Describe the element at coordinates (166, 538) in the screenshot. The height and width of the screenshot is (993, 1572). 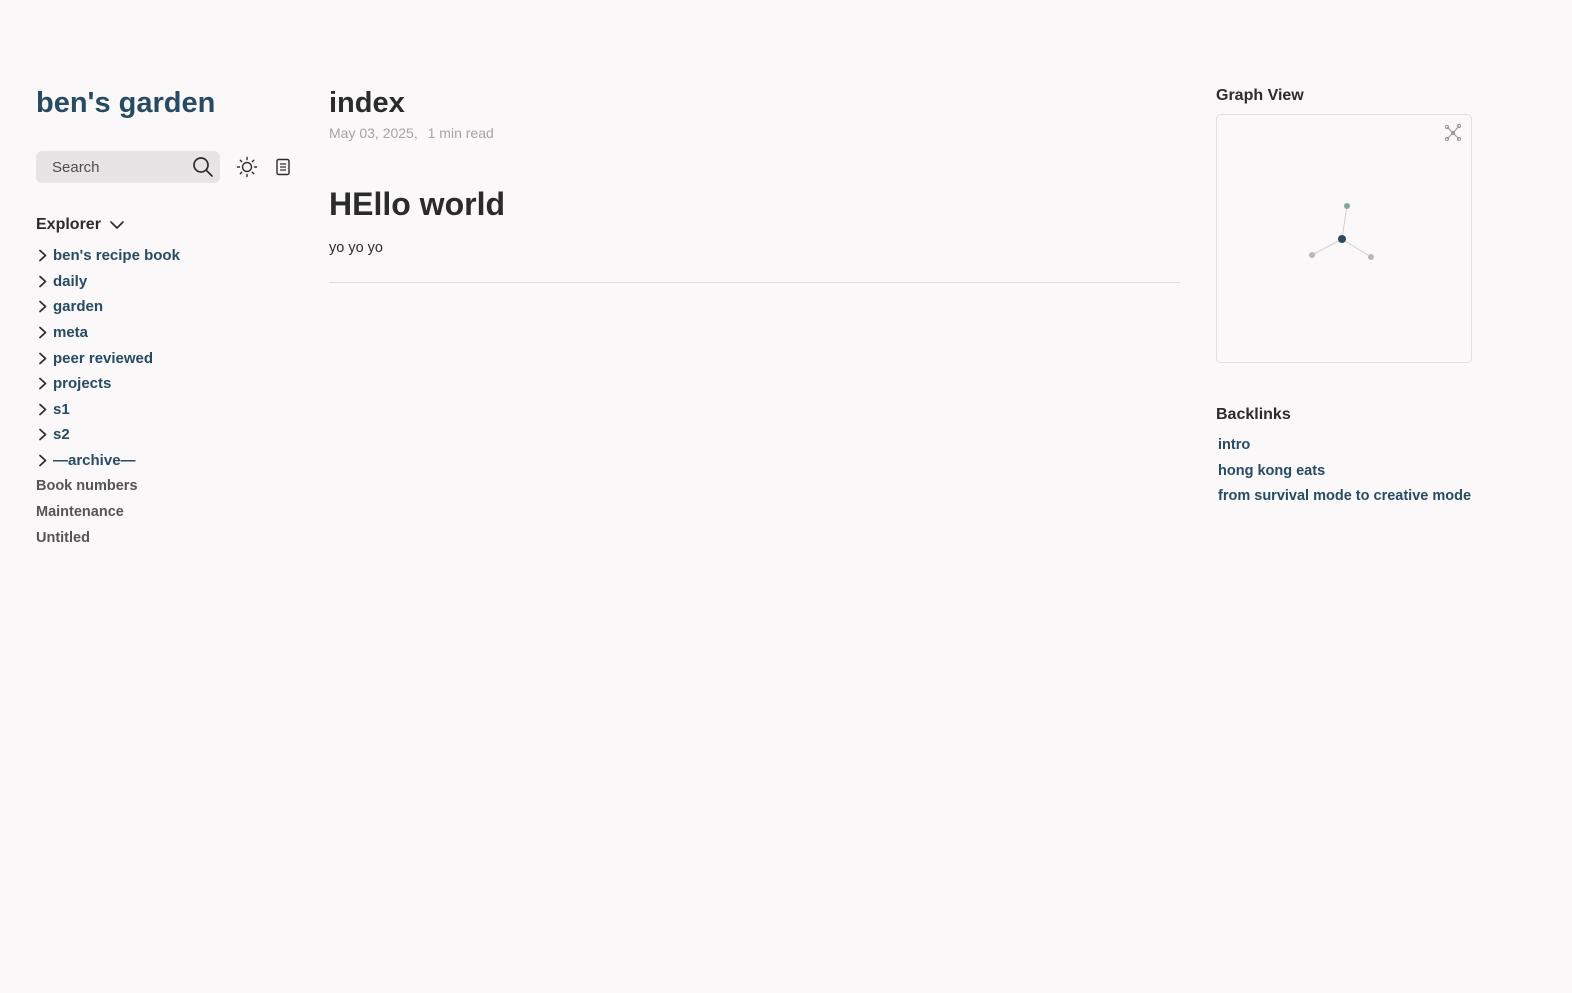
I see `file-item: Untitled` at that location.